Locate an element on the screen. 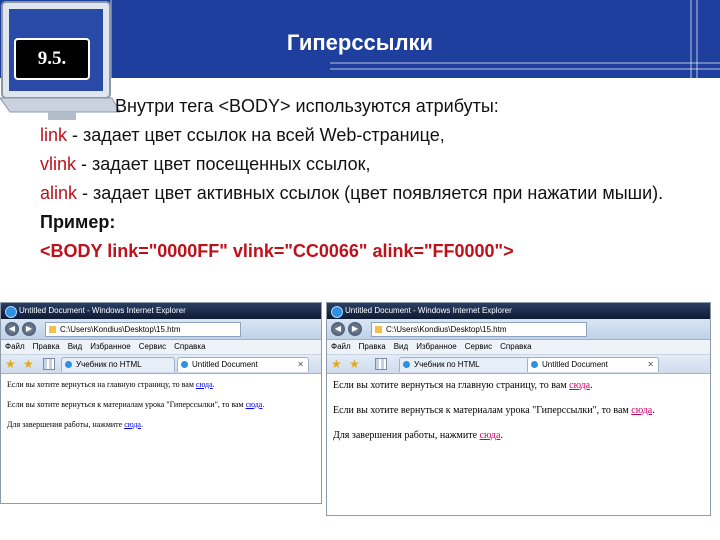 The width and height of the screenshot is (720, 540). example-label: Пример: is located at coordinates (78, 222).